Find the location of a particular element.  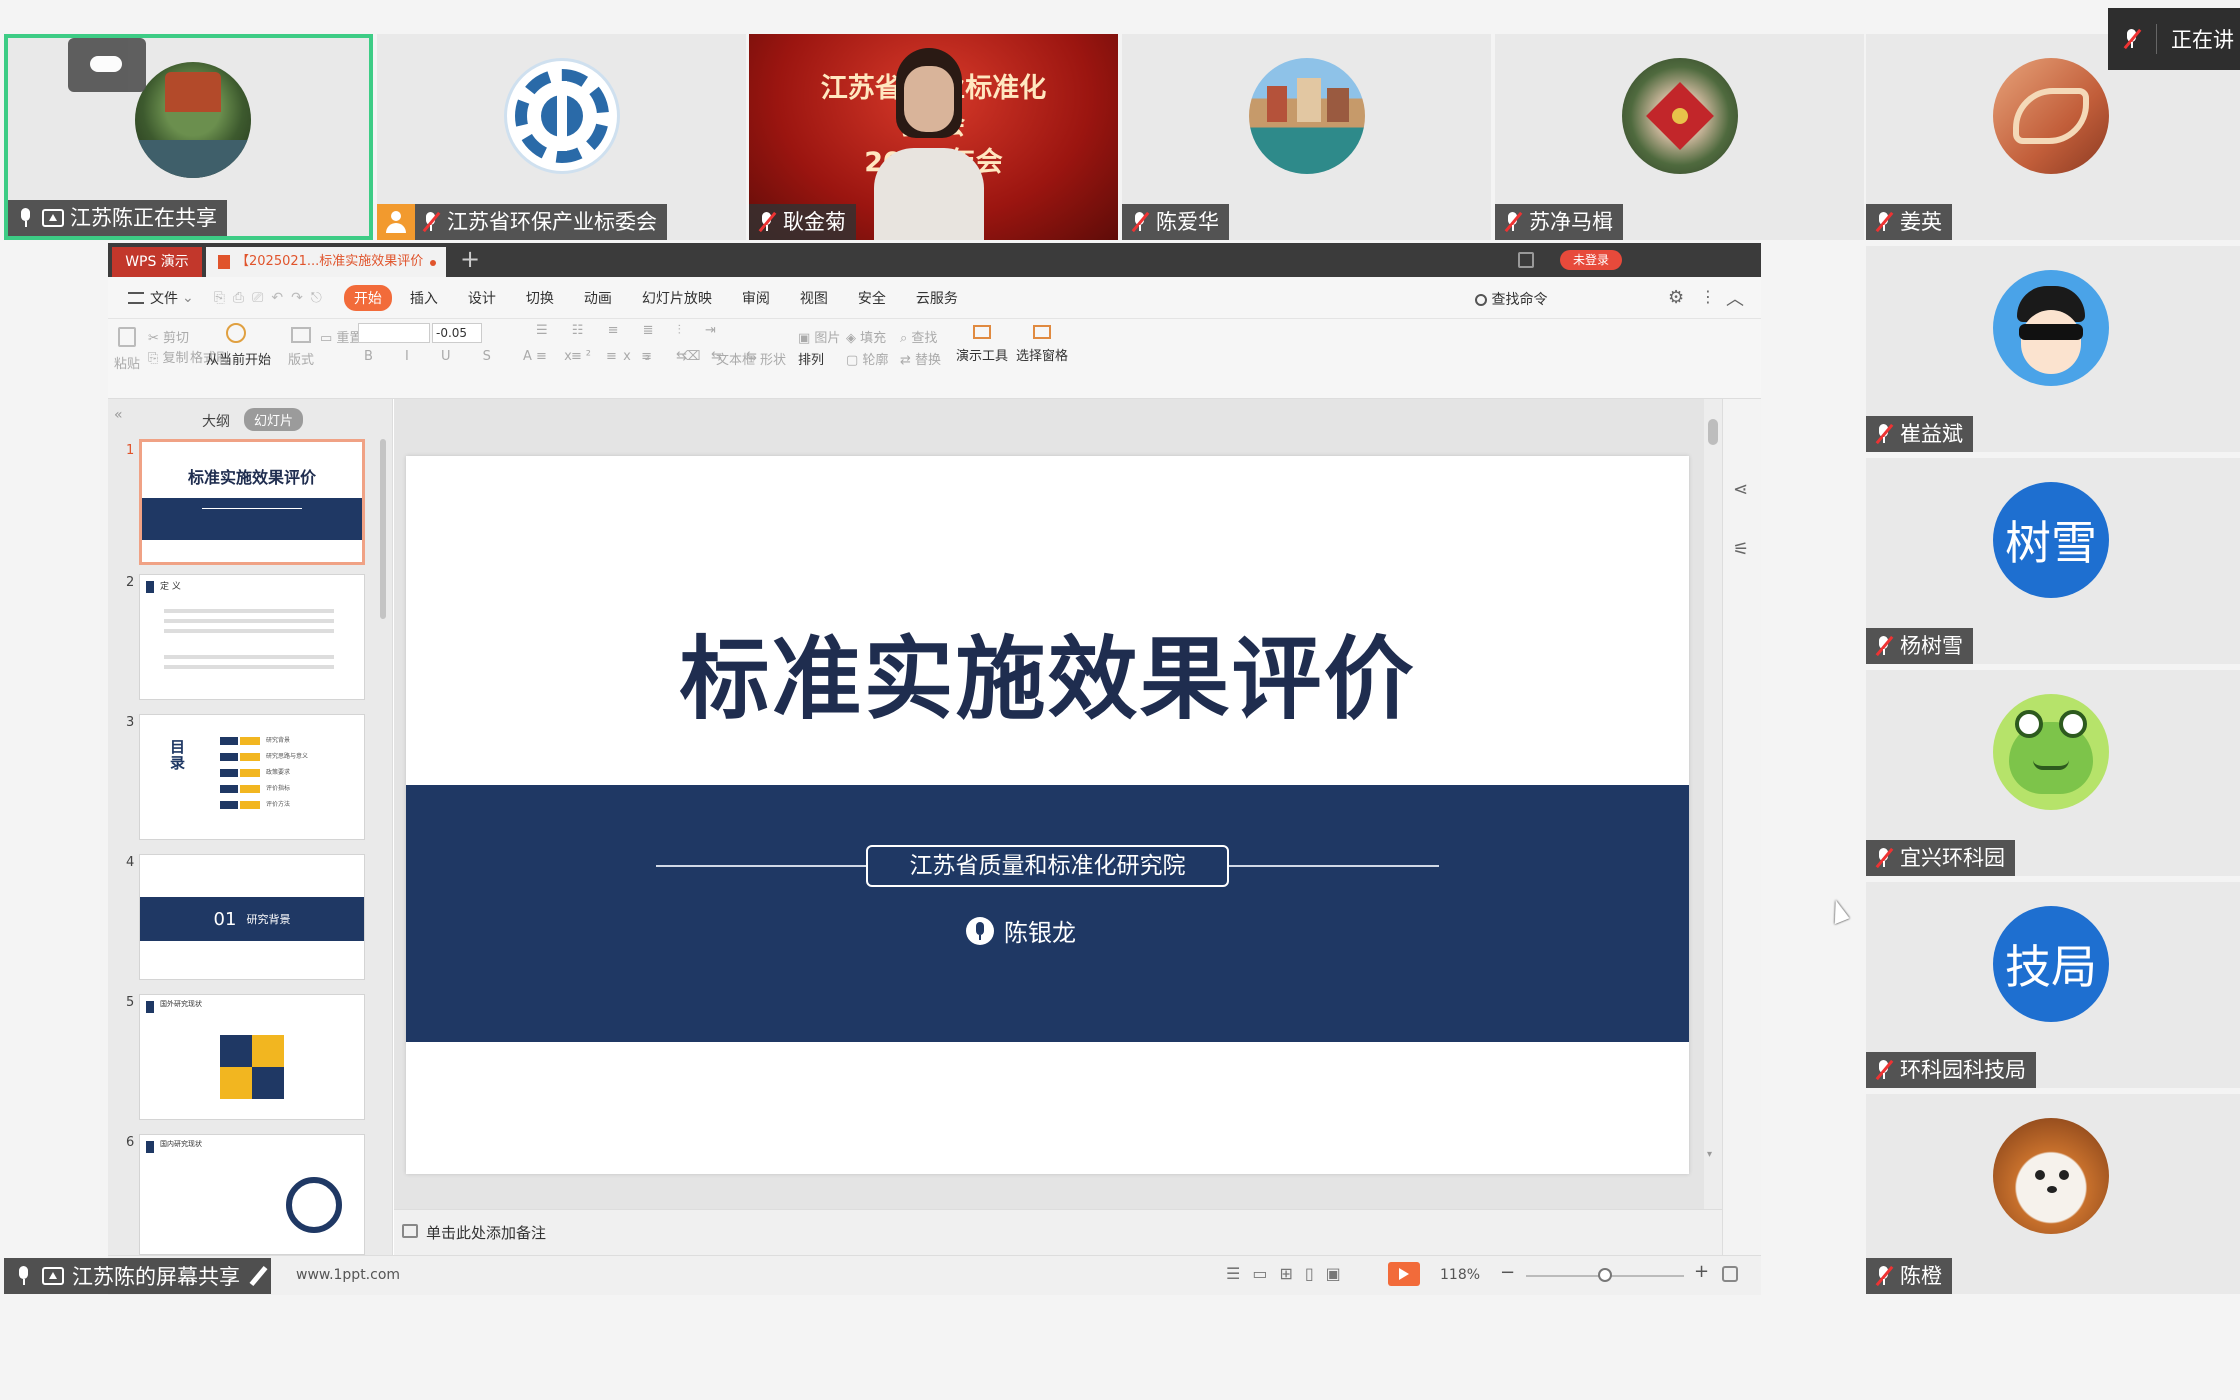

reset-button: ▭ 重置 is located at coordinates (341, 336).